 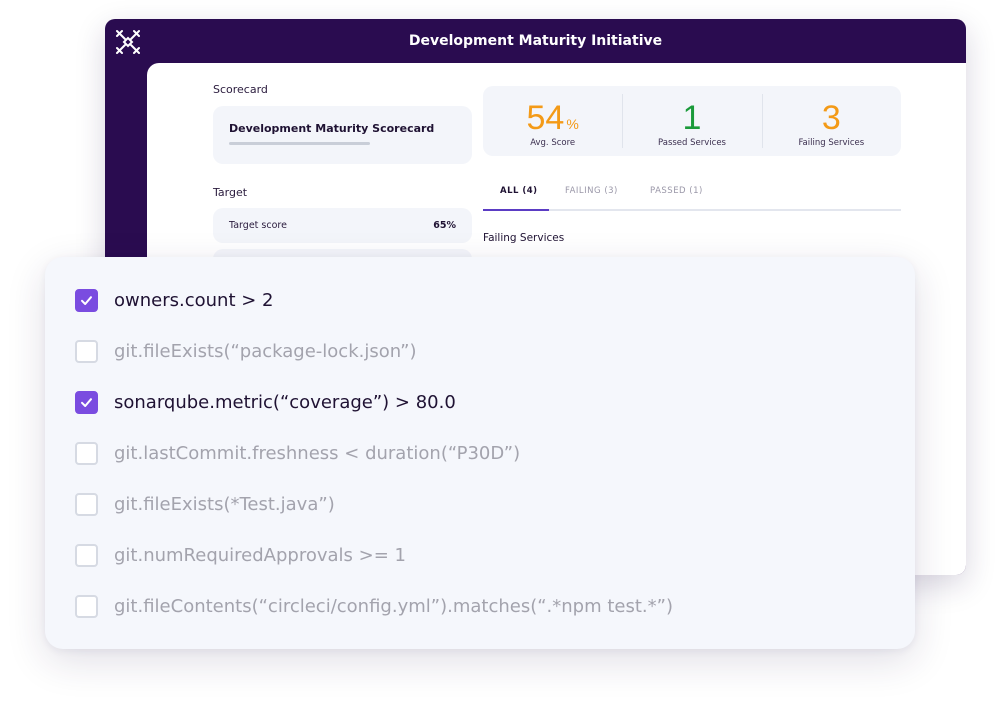 What do you see at coordinates (831, 118) in the screenshot?
I see `failing-services-value: 3` at bounding box center [831, 118].